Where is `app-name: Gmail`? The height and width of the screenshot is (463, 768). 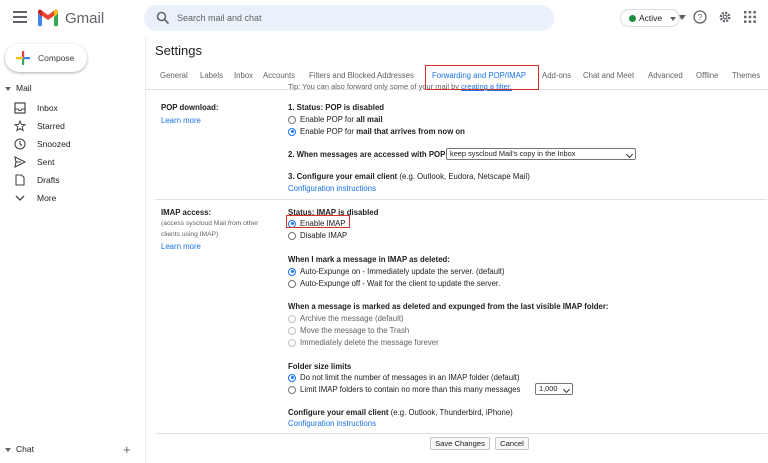
app-name: Gmail is located at coordinates (85, 18).